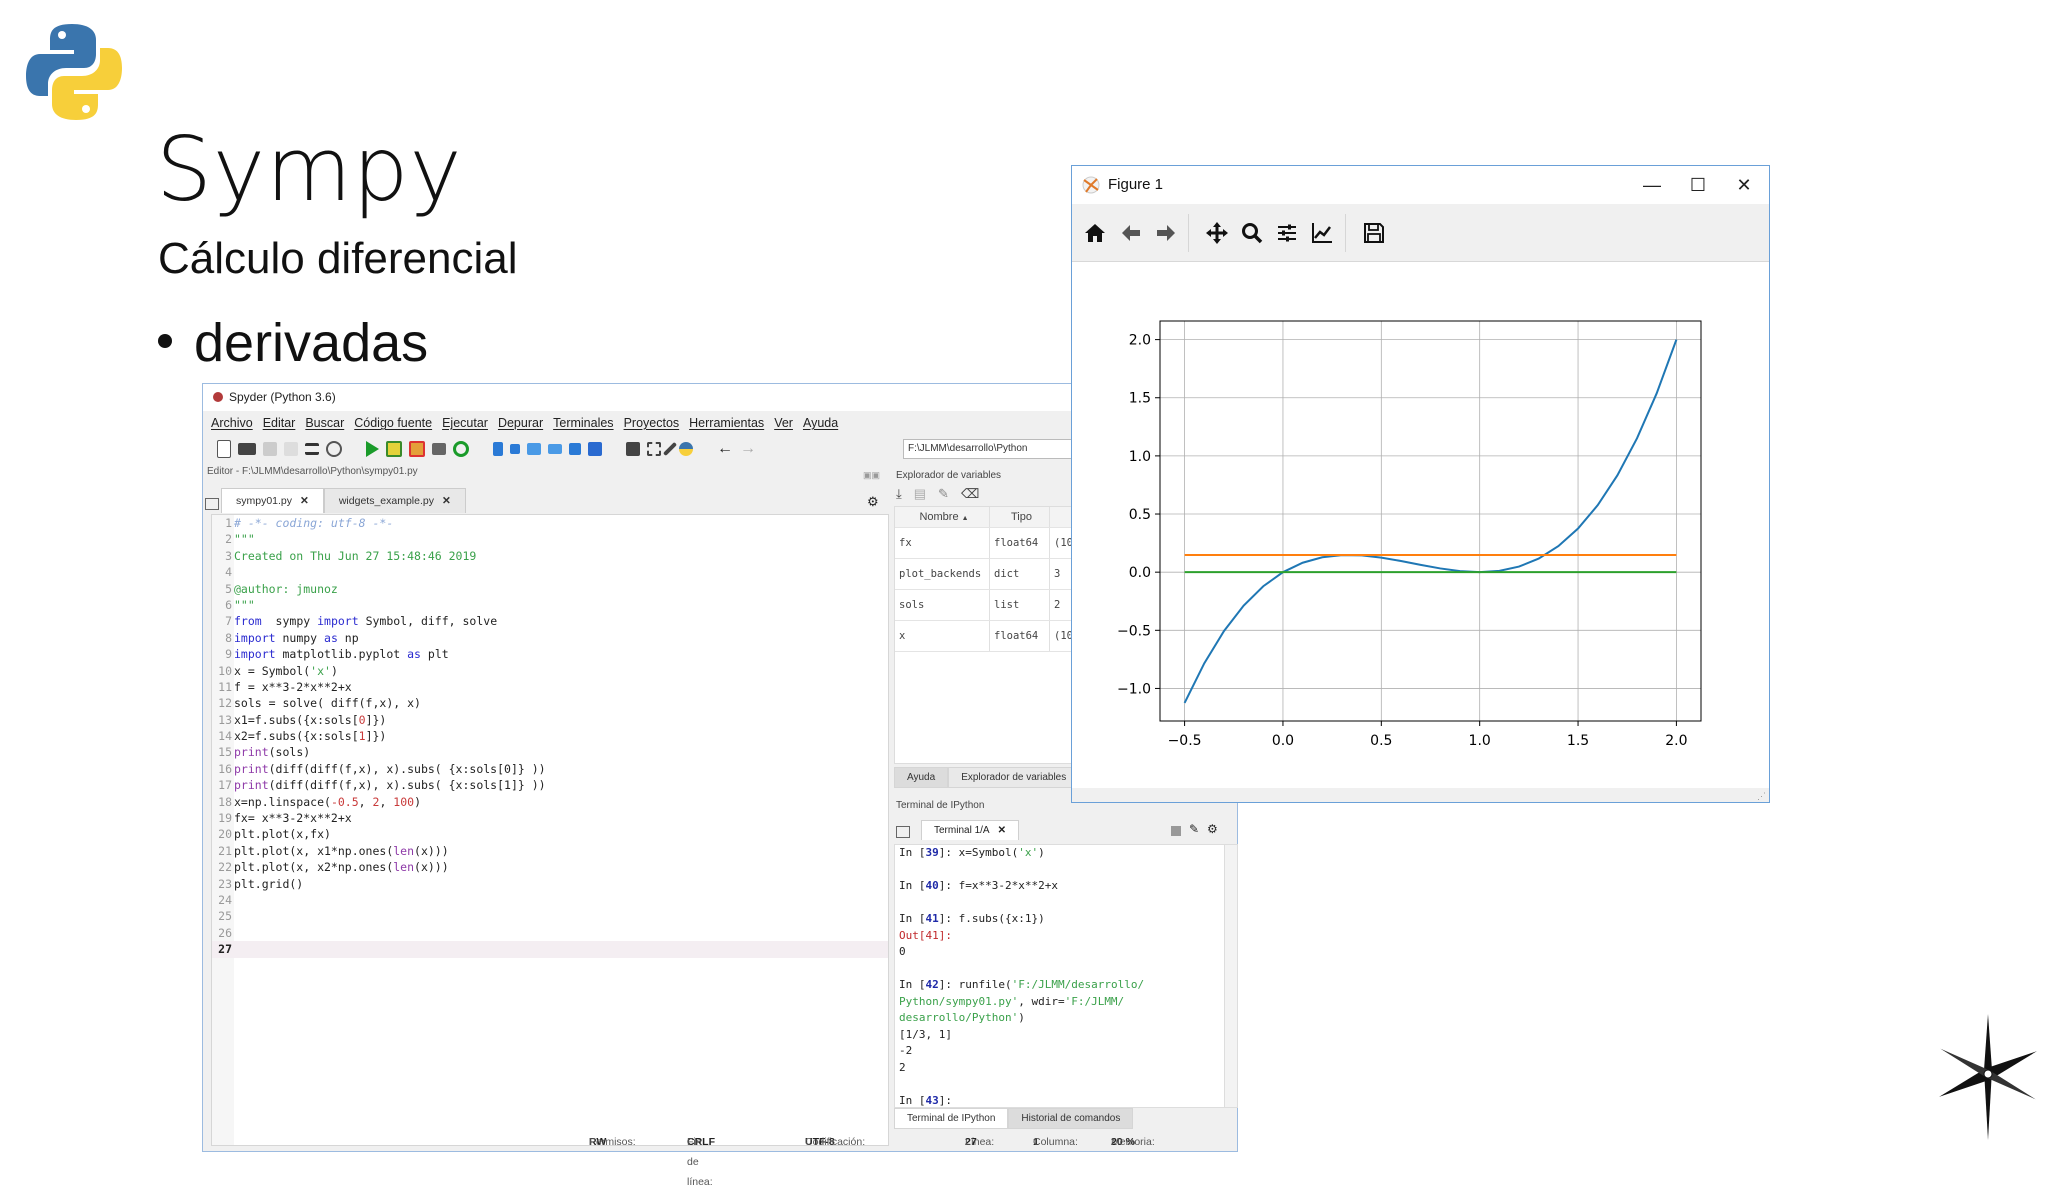  I want to click on zoom-icon, so click(1252, 233).